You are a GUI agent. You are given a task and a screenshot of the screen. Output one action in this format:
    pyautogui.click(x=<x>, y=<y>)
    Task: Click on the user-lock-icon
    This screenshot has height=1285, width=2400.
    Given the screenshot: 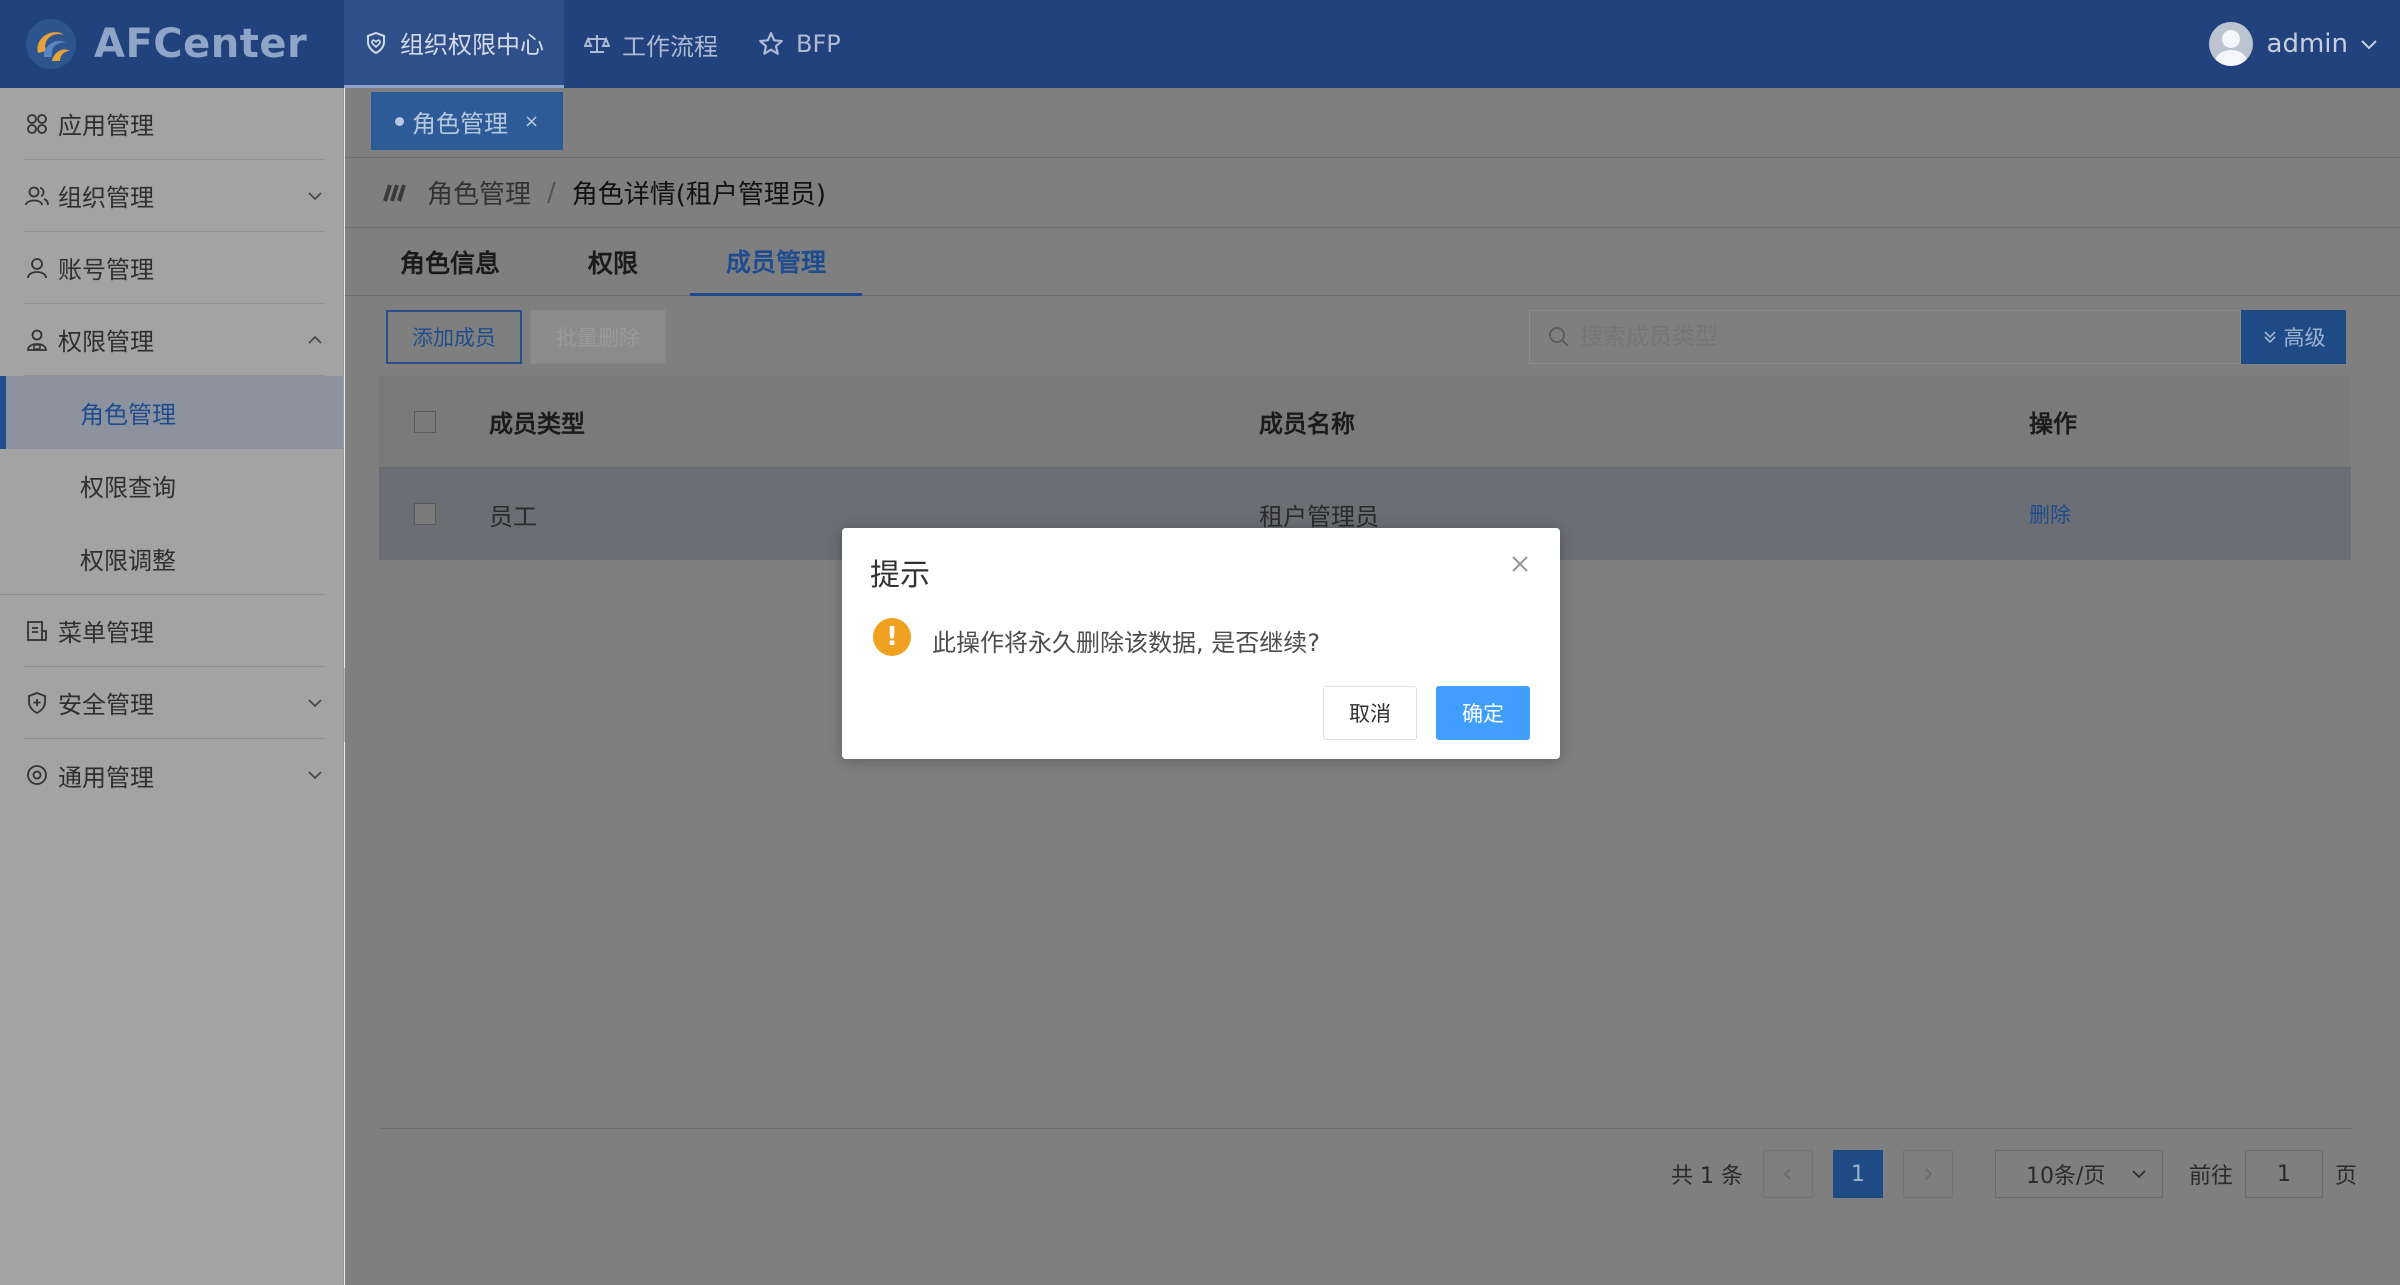 What is the action you would take?
    pyautogui.click(x=37, y=340)
    